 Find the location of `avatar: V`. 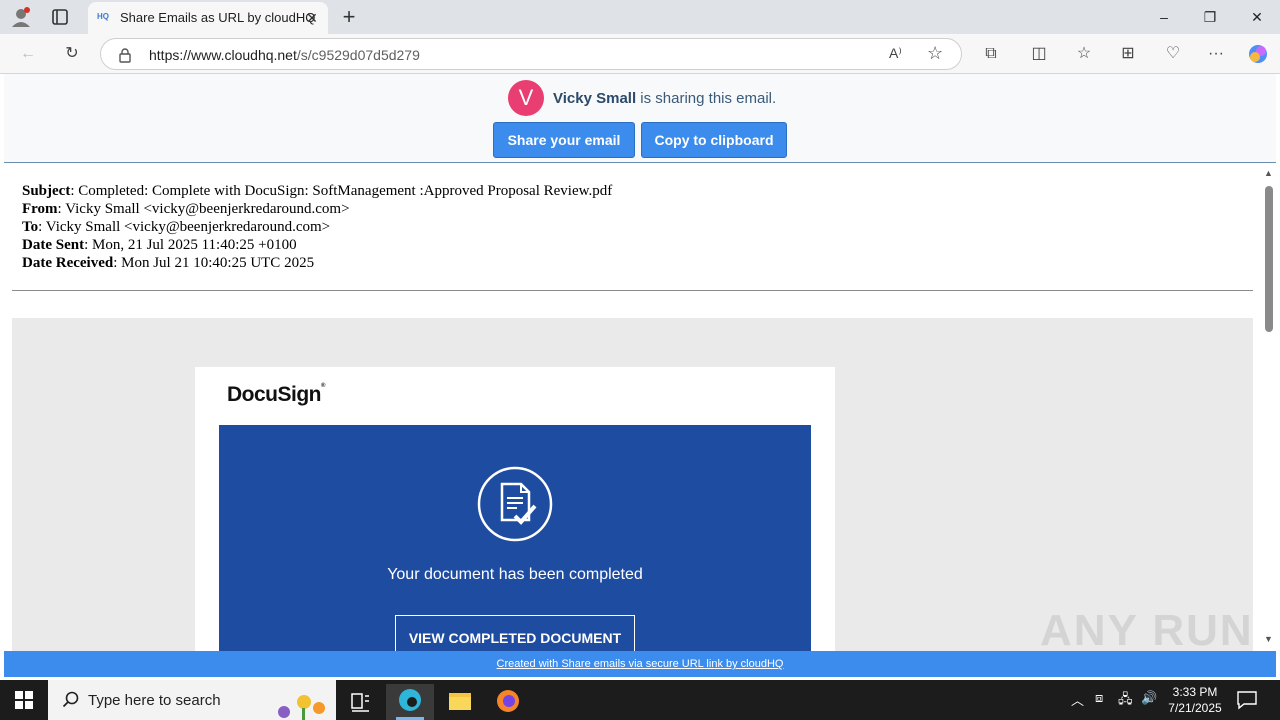

avatar: V is located at coordinates (526, 98).